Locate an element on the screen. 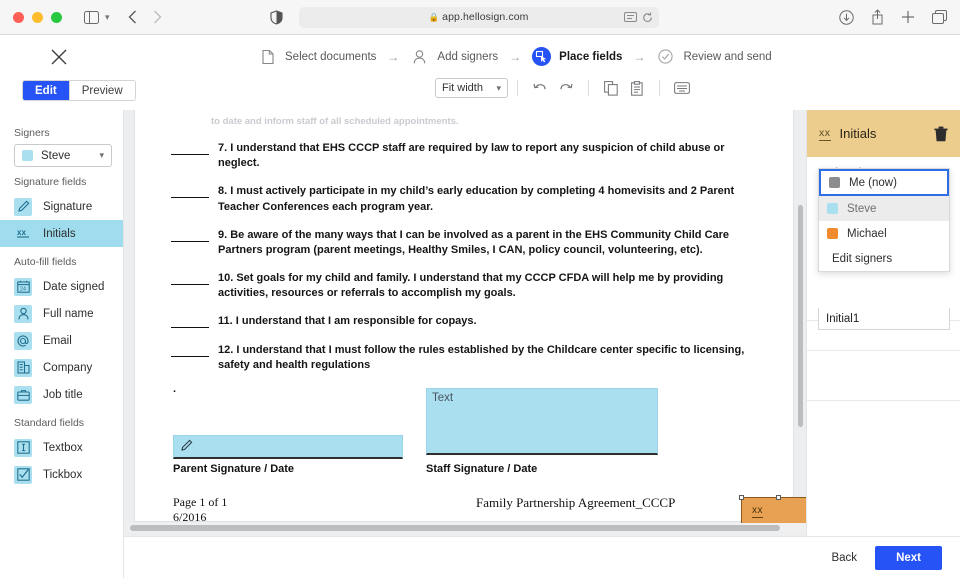 Image resolution: width=960 pixels, height=578 pixels. dropdown-option-michael: Michael is located at coordinates (884, 233).